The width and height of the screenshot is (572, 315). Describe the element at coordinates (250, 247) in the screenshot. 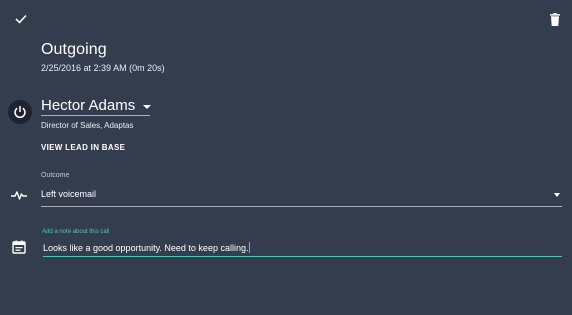

I see `text-cursor` at that location.